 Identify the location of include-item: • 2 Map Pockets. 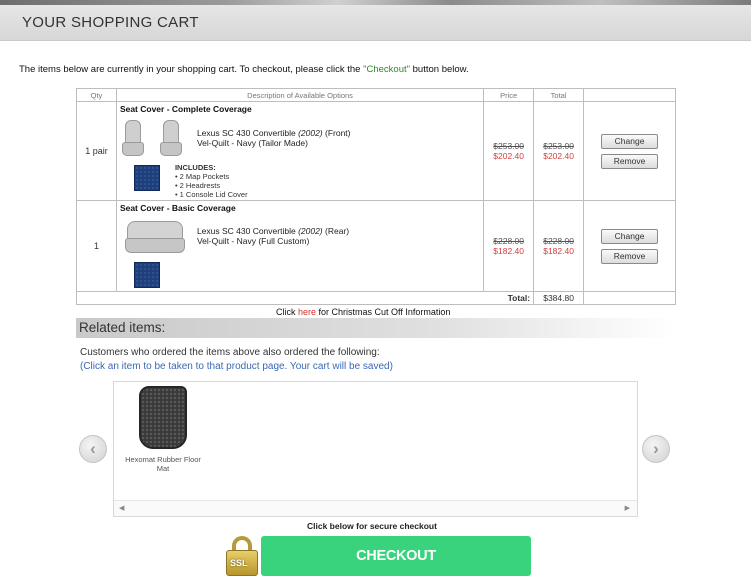
(202, 176).